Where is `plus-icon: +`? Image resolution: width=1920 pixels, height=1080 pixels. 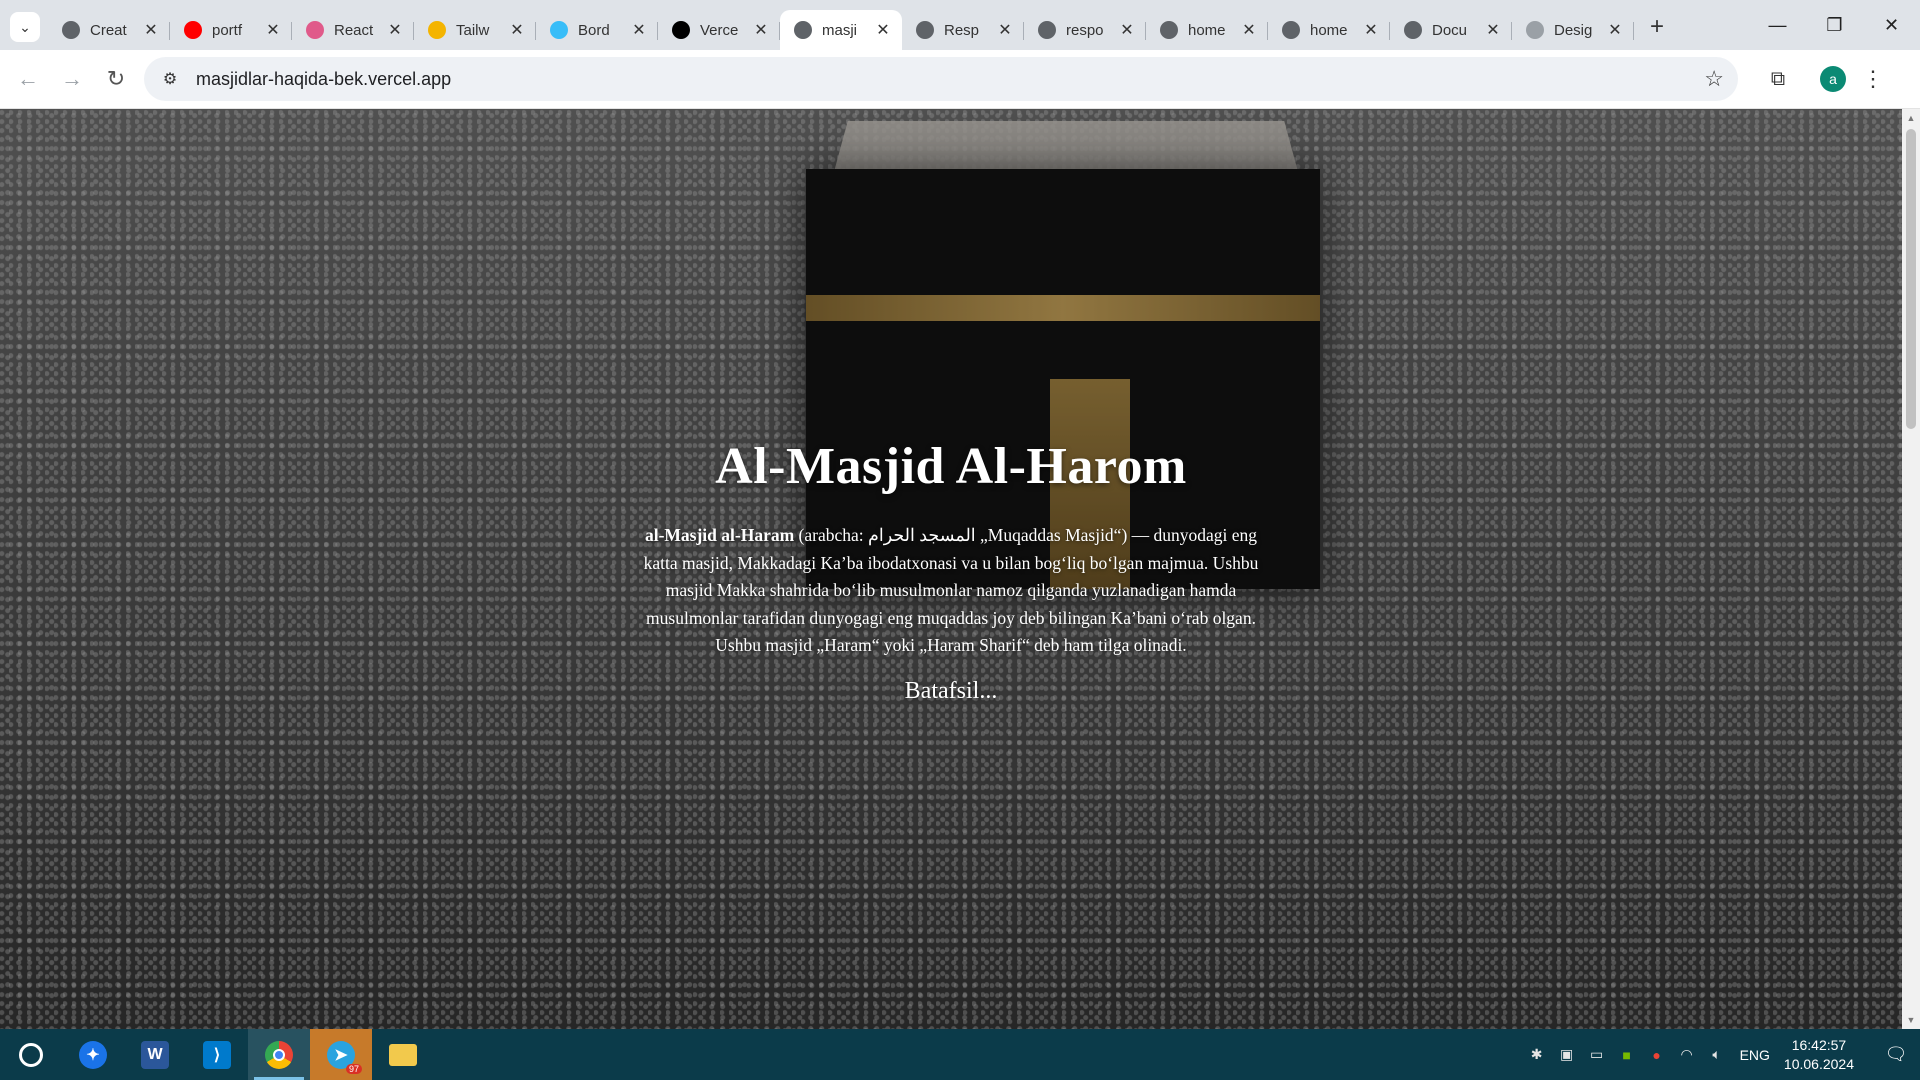
plus-icon: + is located at coordinates (1656, 26).